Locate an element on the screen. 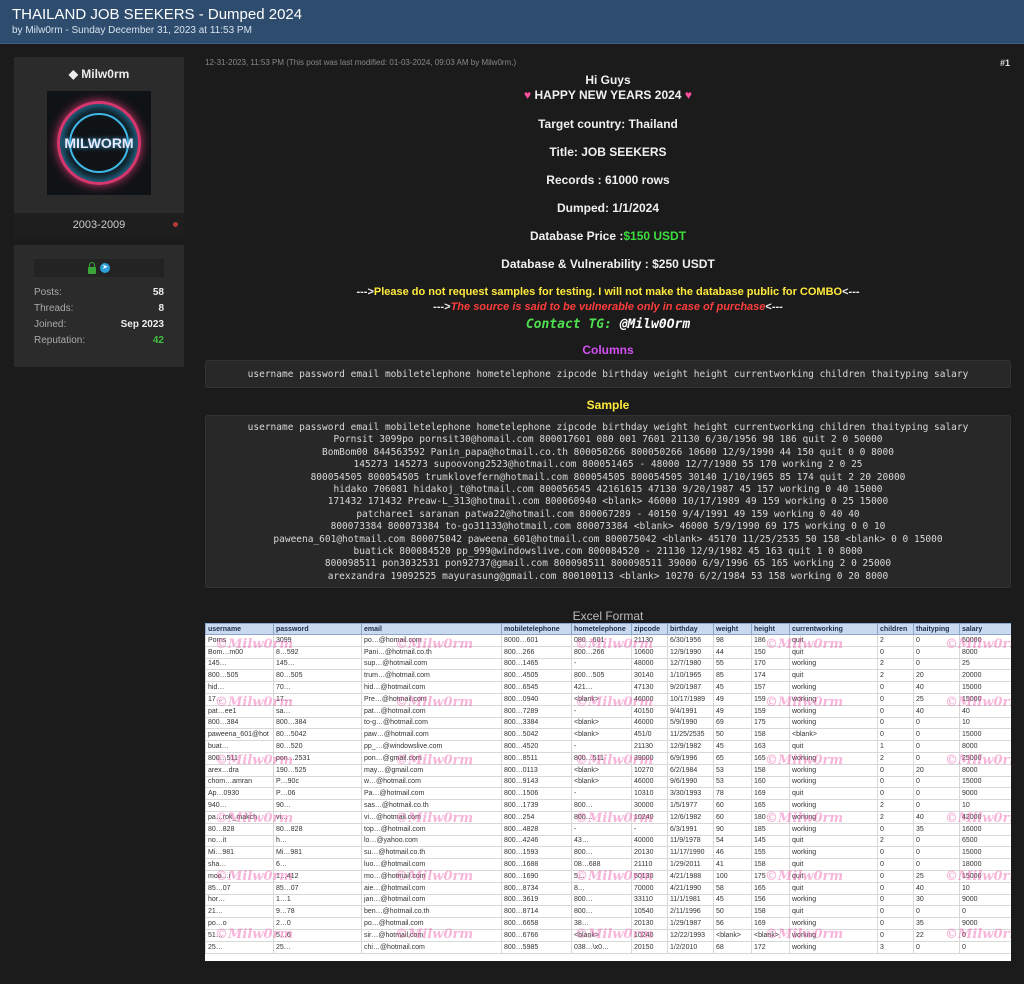 The image size is (1024, 984). avatar: MILWORM is located at coordinates (99, 143).